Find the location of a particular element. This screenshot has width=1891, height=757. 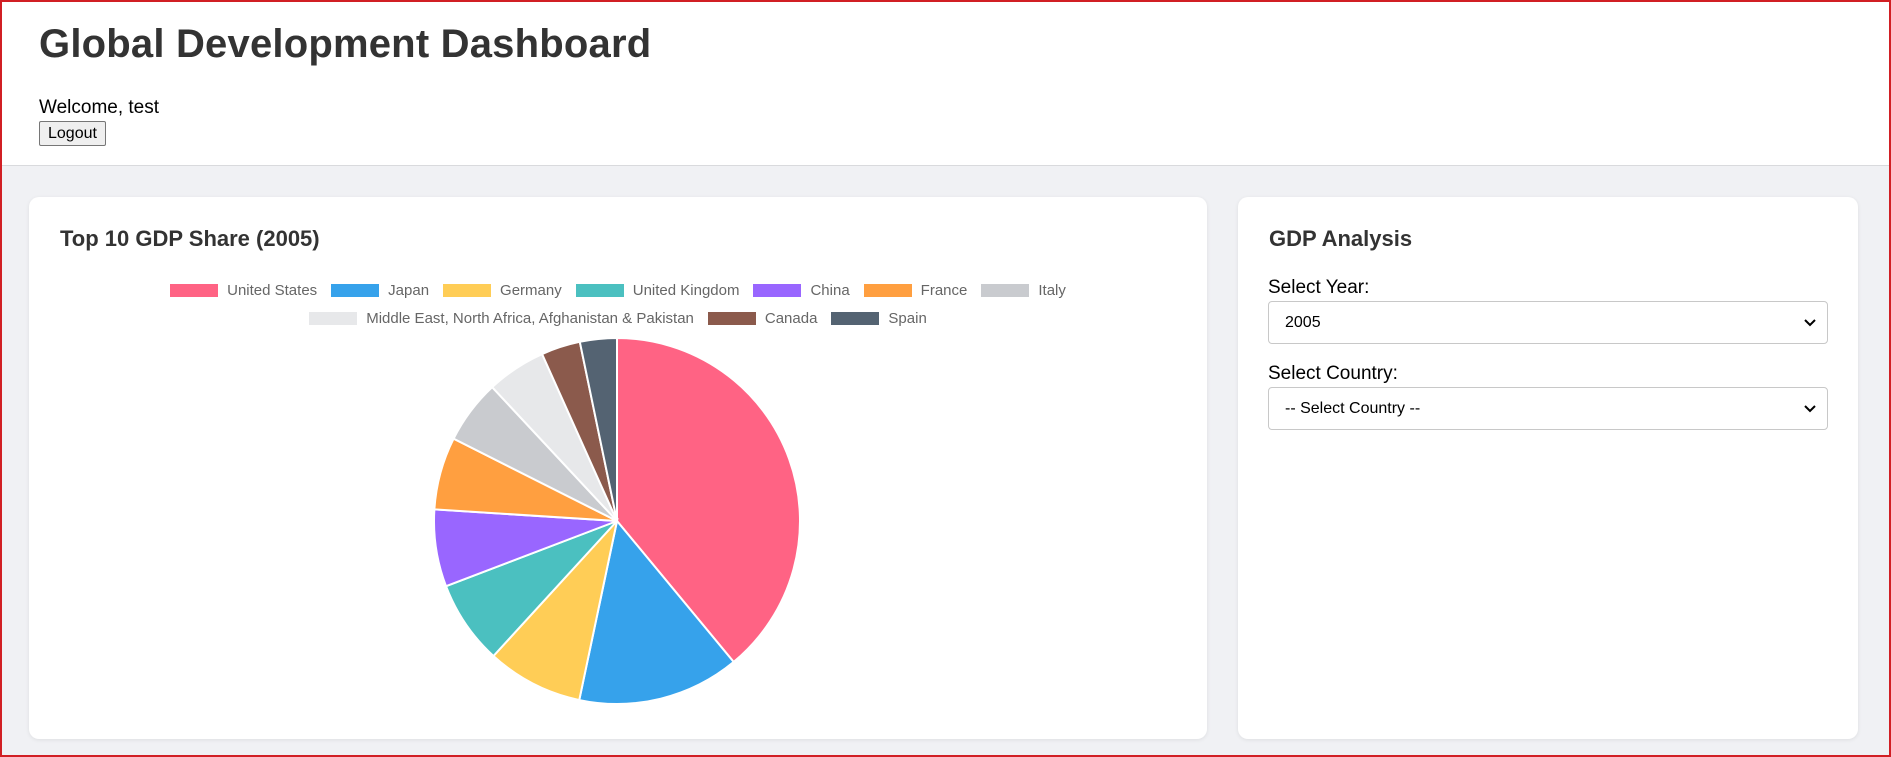

country-select-value: -- Select Country -- is located at coordinates (1353, 408).